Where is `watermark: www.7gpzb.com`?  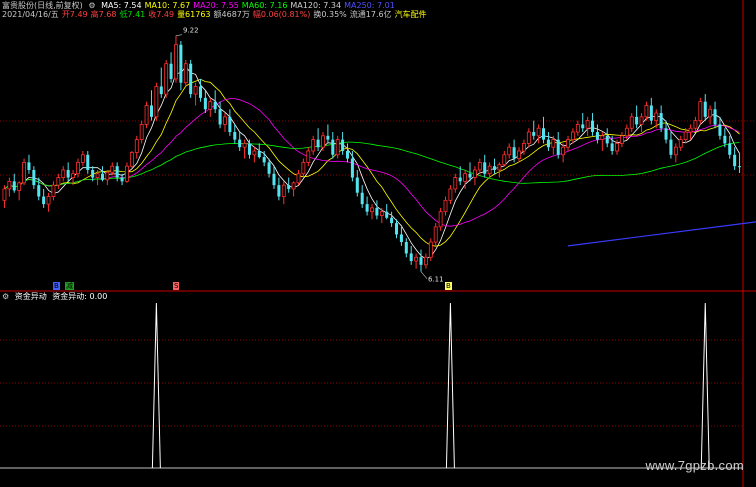 watermark: www.7gpzb.com is located at coordinates (694, 465).